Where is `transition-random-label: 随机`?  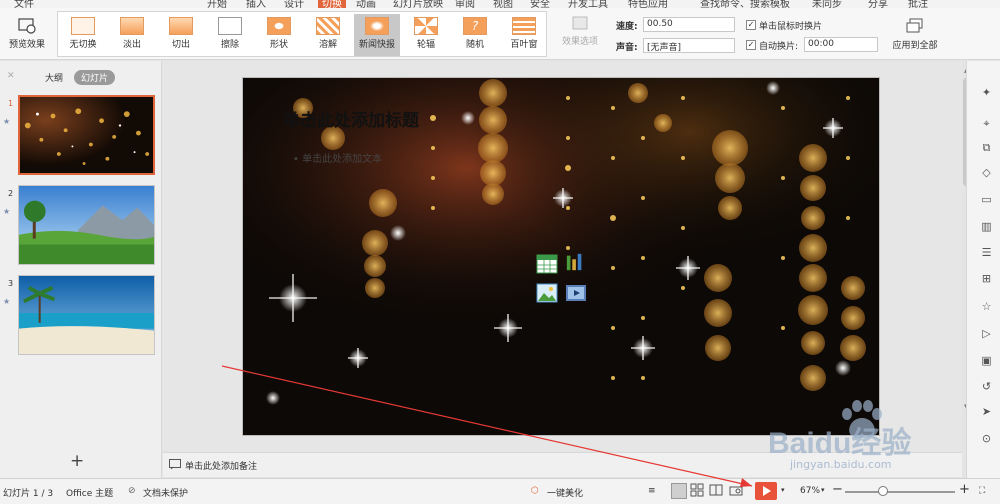 transition-random-label: 随机 is located at coordinates (474, 45).